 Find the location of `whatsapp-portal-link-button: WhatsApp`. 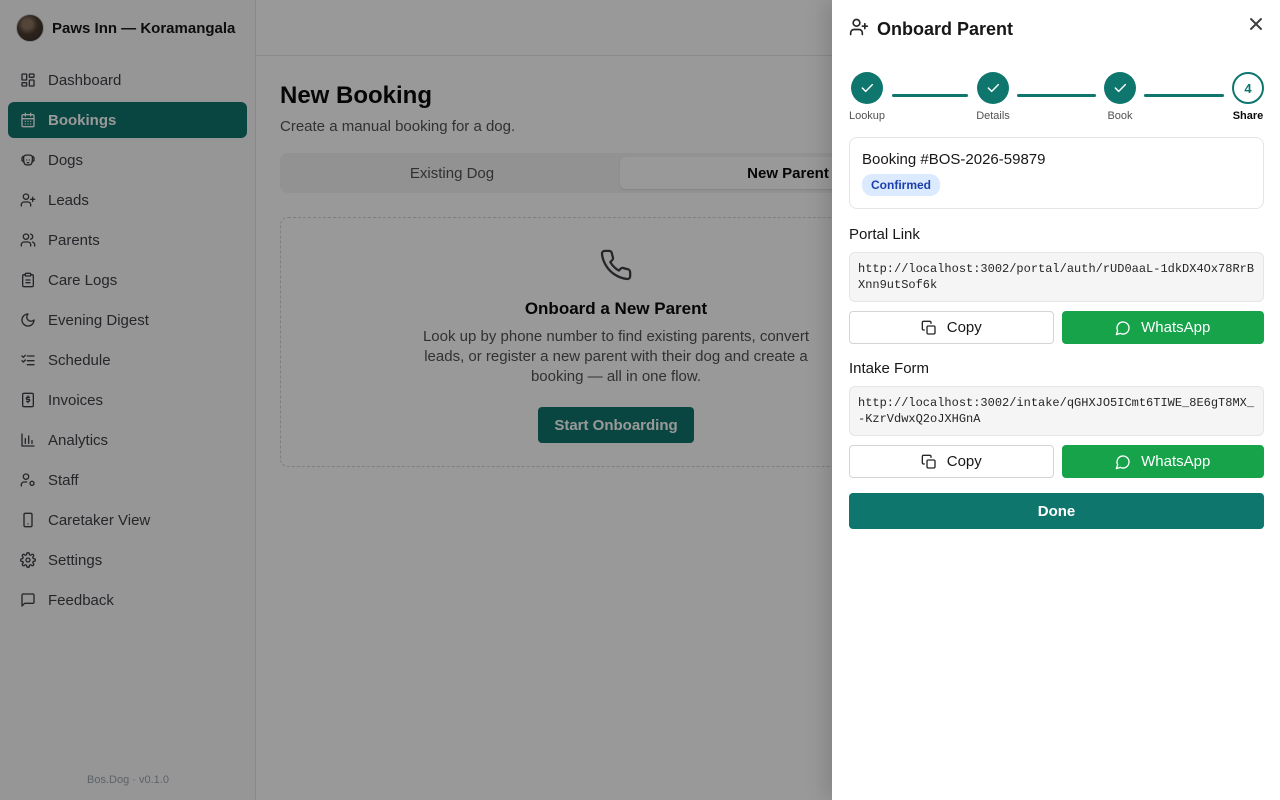

whatsapp-portal-link-button: WhatsApp is located at coordinates (1162, 327).